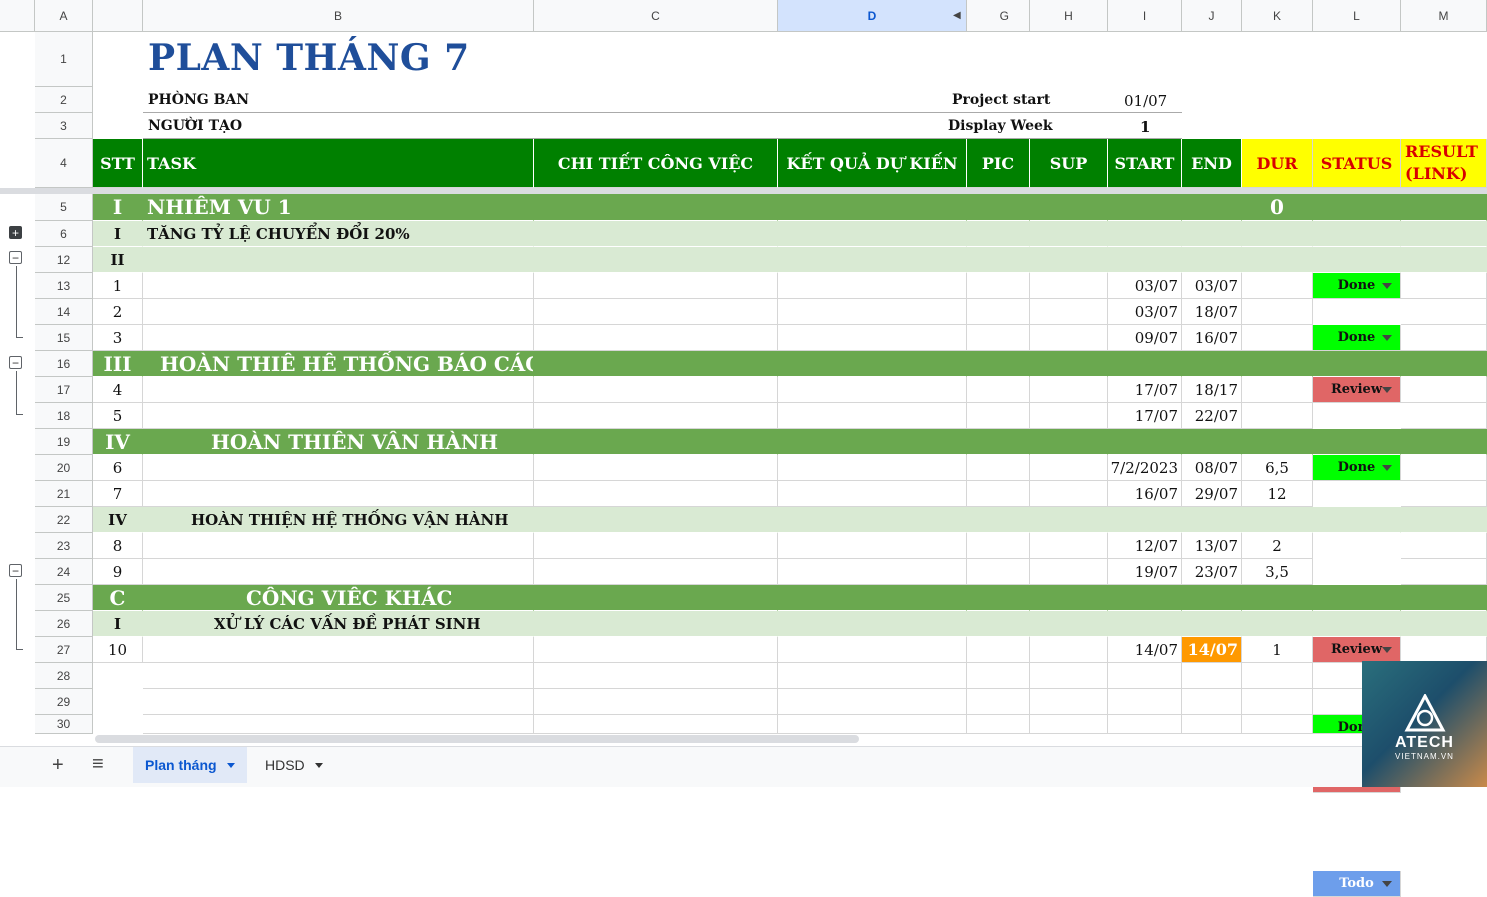 This screenshot has width=1487, height=897. I want to click on row-header: 22, so click(64, 520).